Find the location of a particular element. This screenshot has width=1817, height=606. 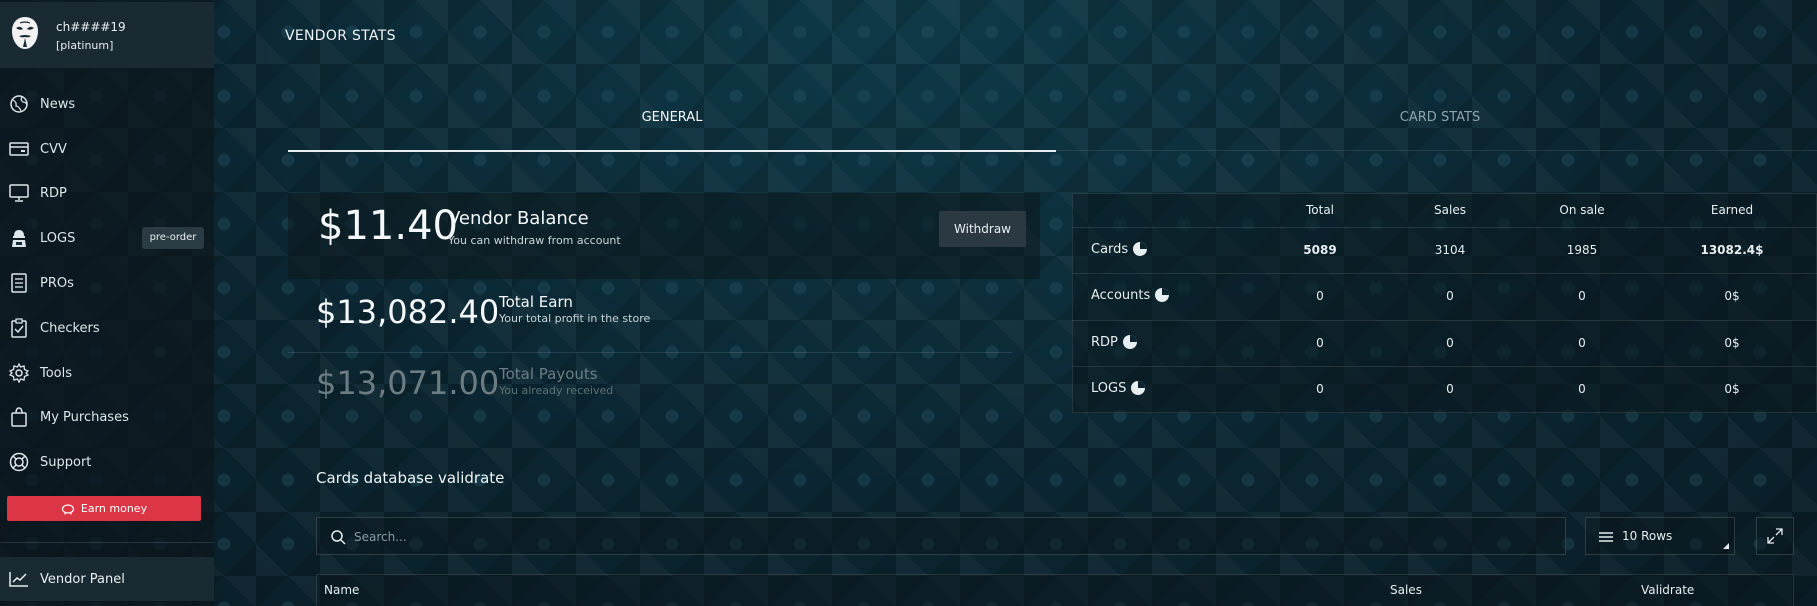

column-header-validrate: Validrate is located at coordinates (1667, 590).